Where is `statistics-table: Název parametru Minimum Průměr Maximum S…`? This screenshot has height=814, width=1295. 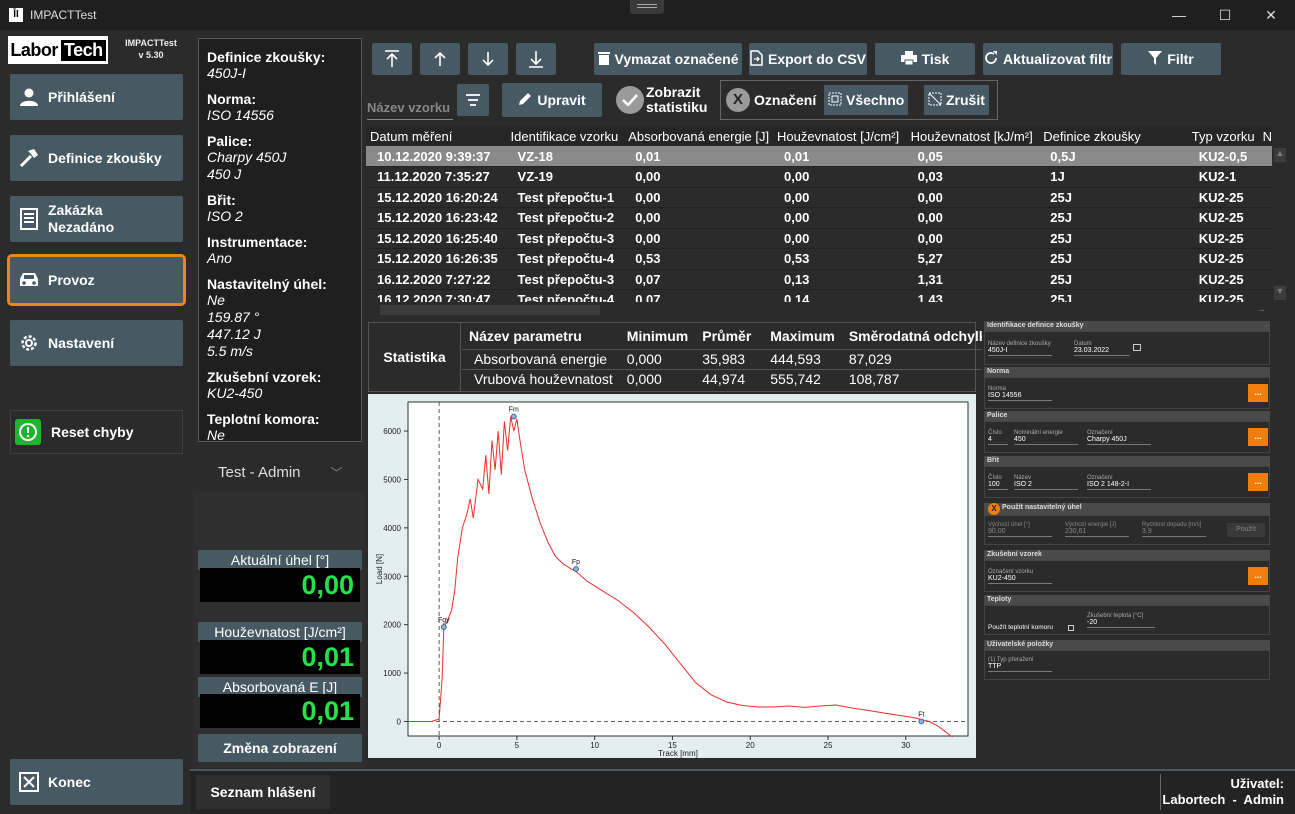 statistics-table: Název parametru Minimum Průměr Maximum S… is located at coordinates (732, 356).